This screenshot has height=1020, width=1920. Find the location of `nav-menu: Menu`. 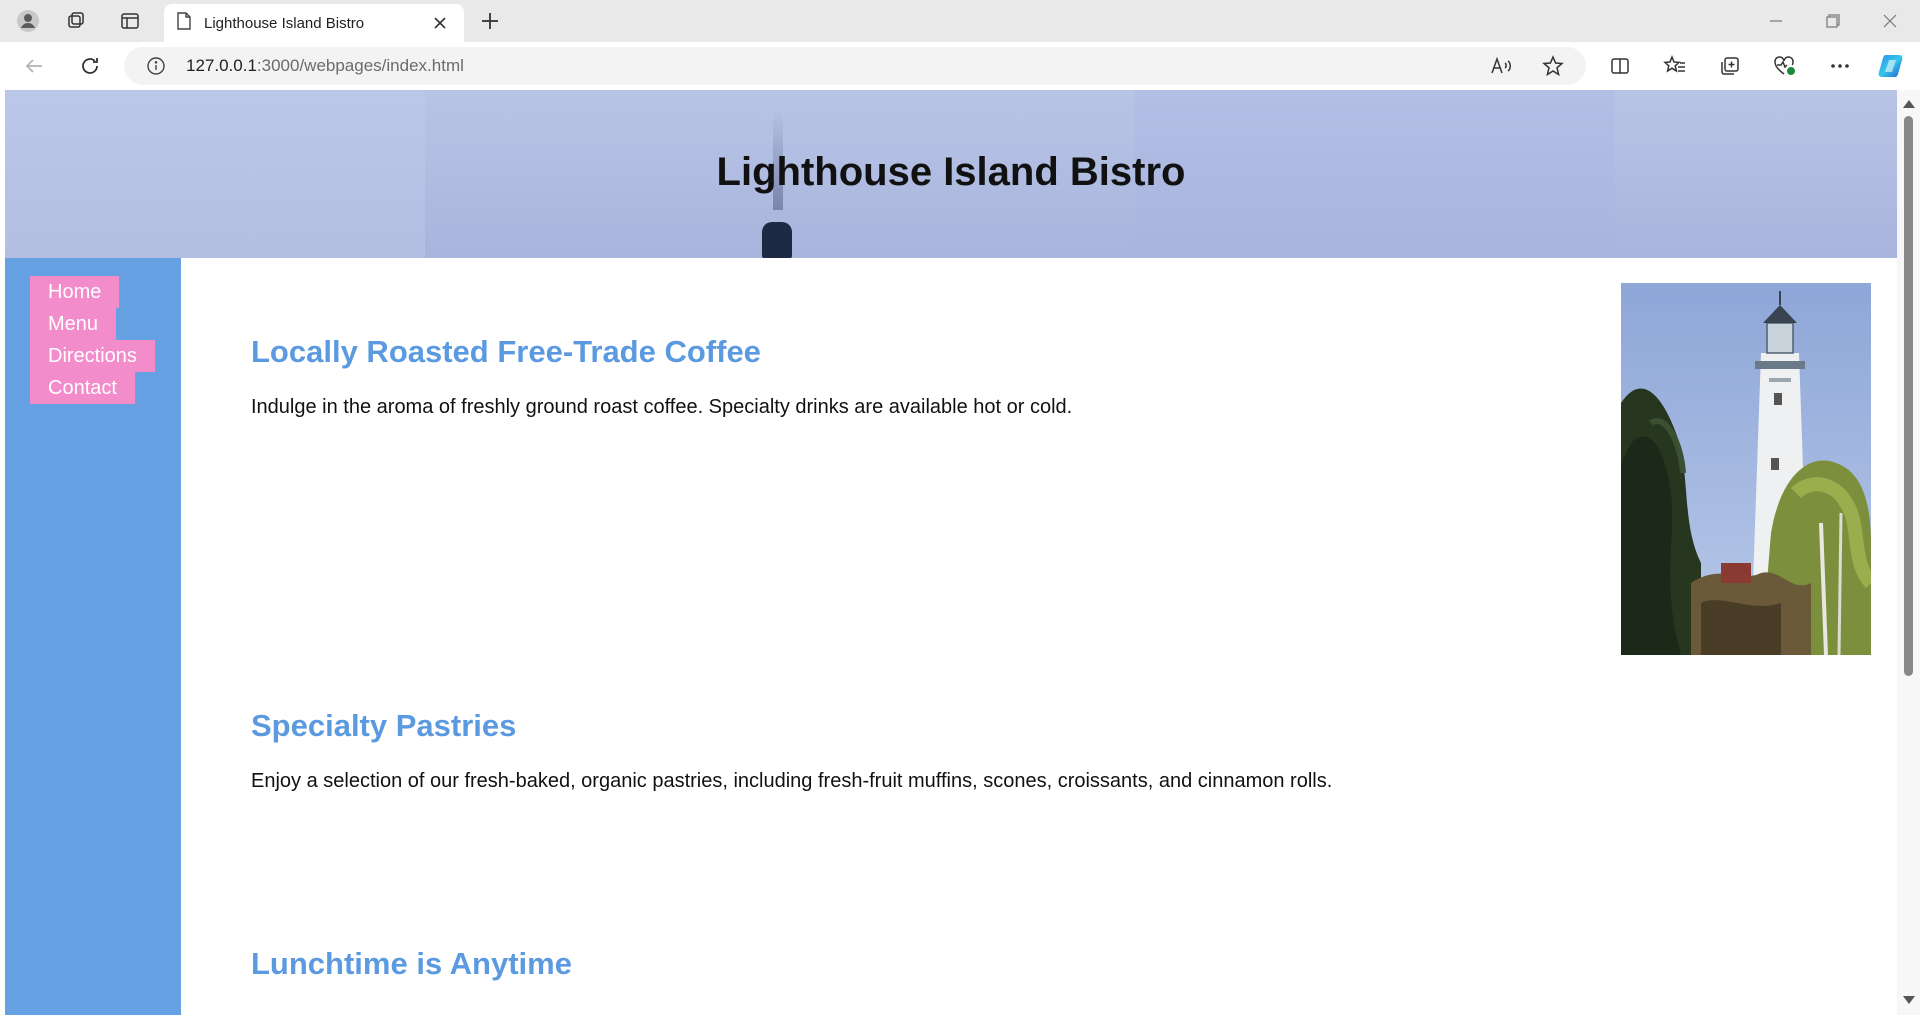

nav-menu: Menu is located at coordinates (73, 324).